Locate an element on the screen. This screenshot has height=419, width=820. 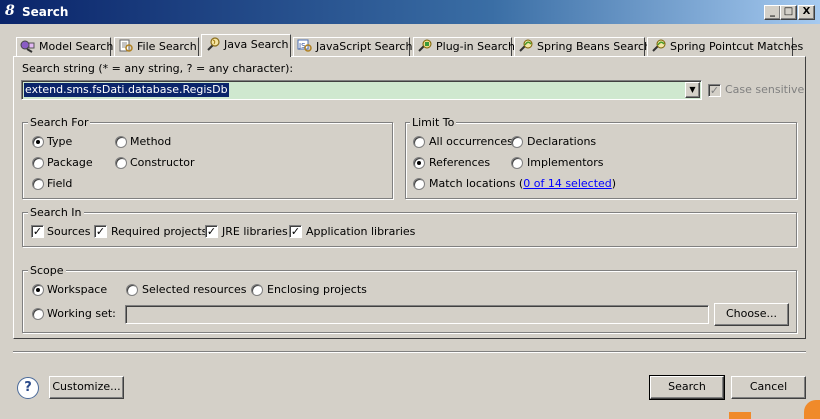
dropdown-button: ▼ is located at coordinates (692, 90).